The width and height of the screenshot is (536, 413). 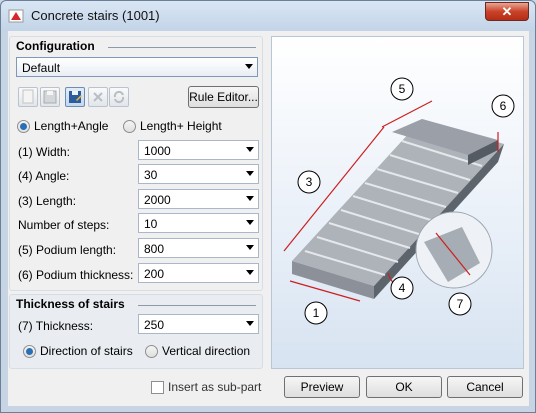 What do you see at coordinates (157, 151) in the screenshot?
I see `width-value: 1000` at bounding box center [157, 151].